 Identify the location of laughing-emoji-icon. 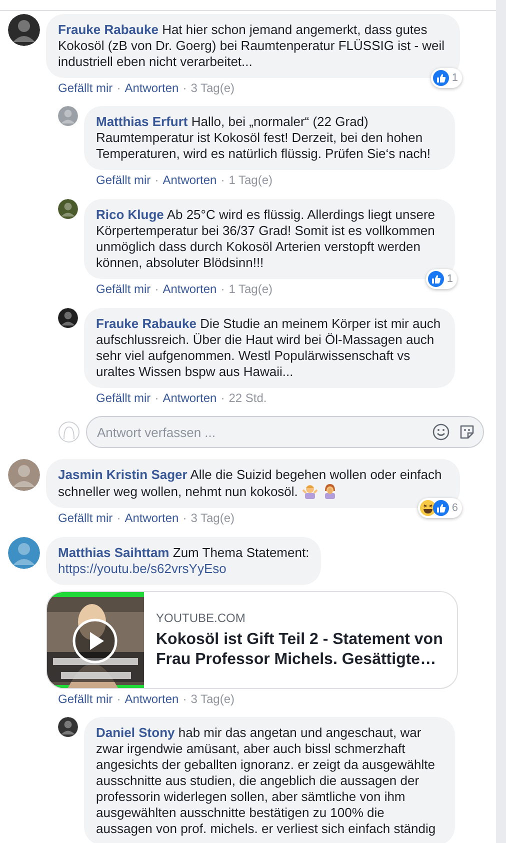
(428, 508).